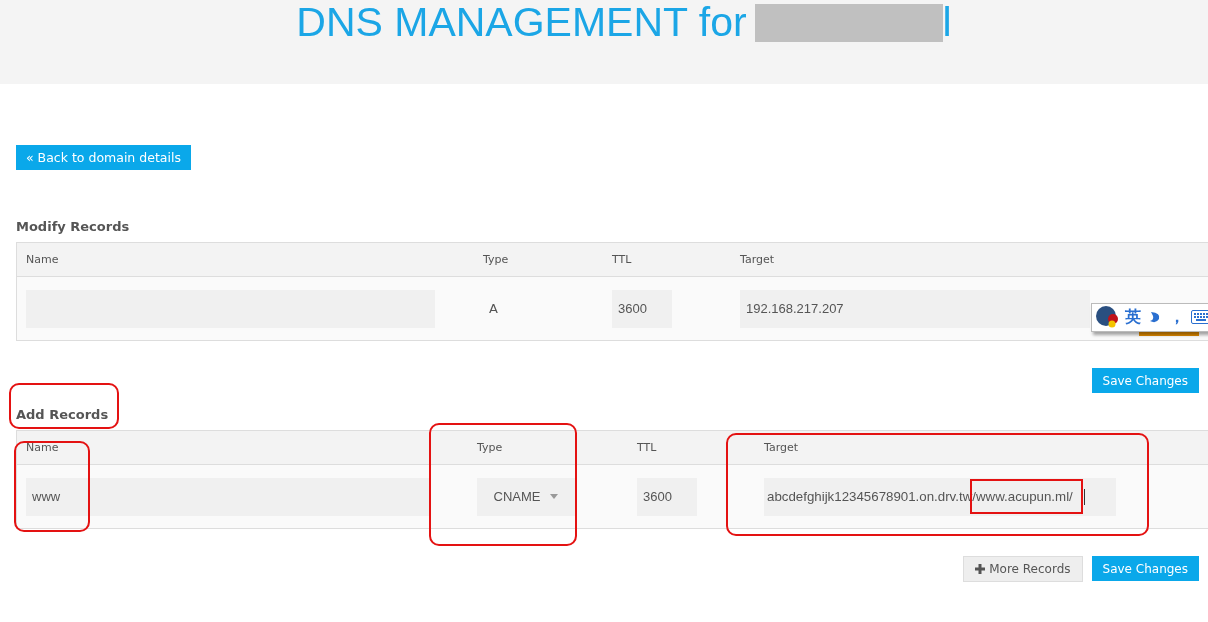  Describe the element at coordinates (947, 23) in the screenshot. I see `title-suffix: l` at that location.